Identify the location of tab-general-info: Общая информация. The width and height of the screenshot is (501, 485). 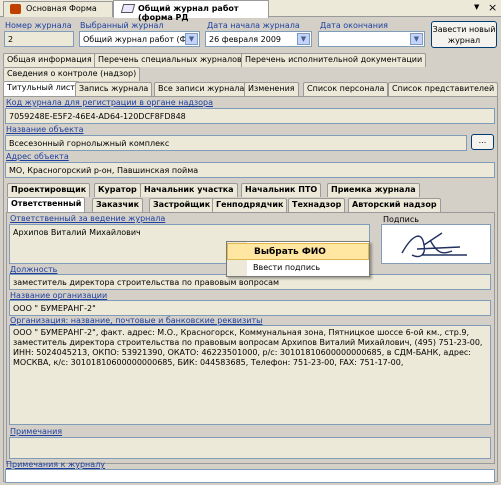
(49, 60).